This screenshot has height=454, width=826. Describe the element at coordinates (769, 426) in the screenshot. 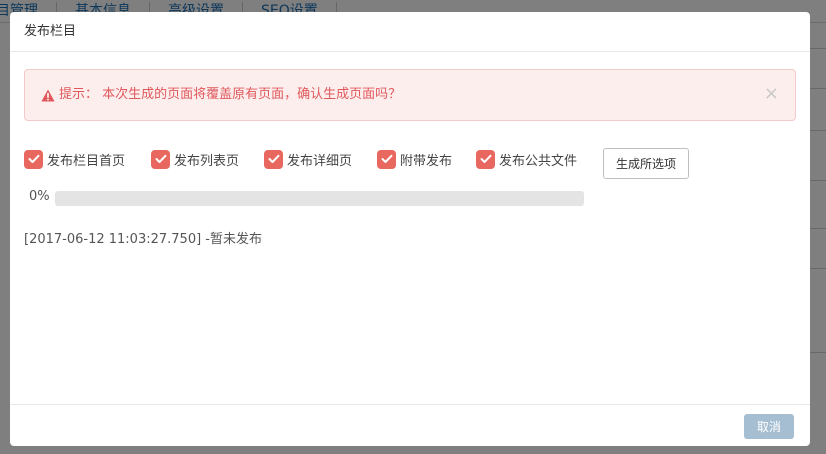

I see `cancel-button: 取消` at that location.